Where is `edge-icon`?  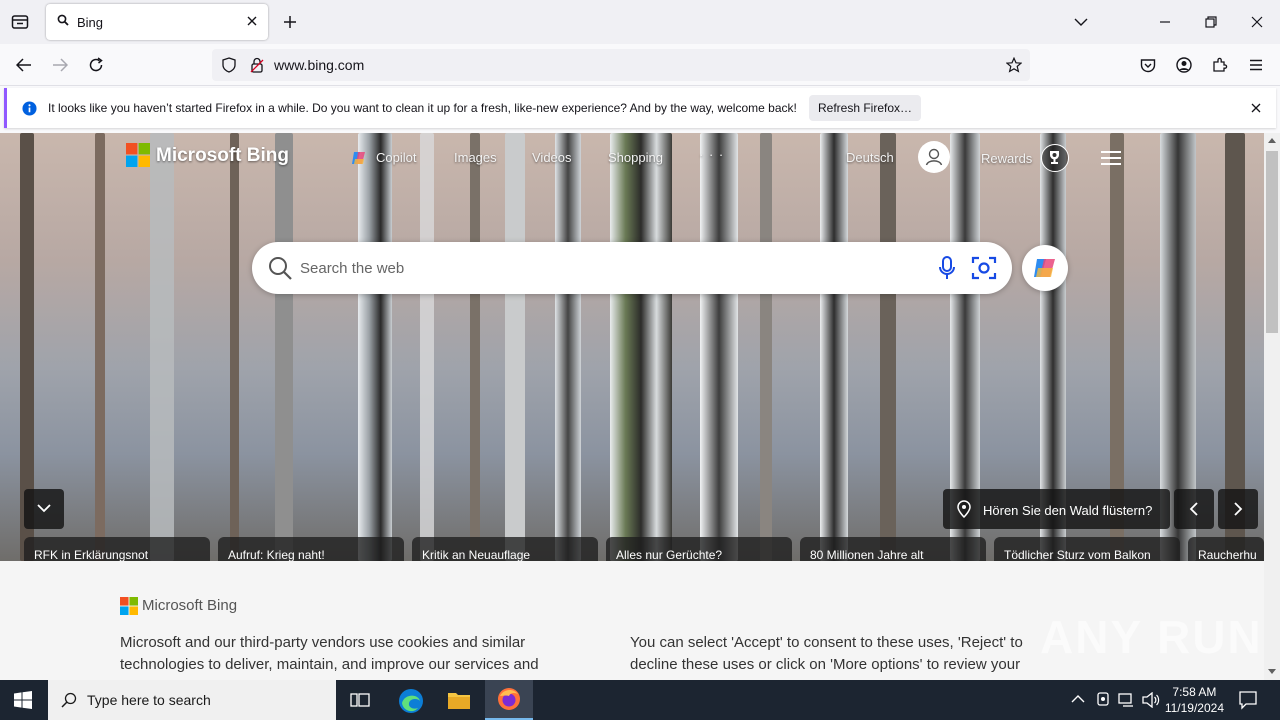
edge-icon is located at coordinates (411, 701).